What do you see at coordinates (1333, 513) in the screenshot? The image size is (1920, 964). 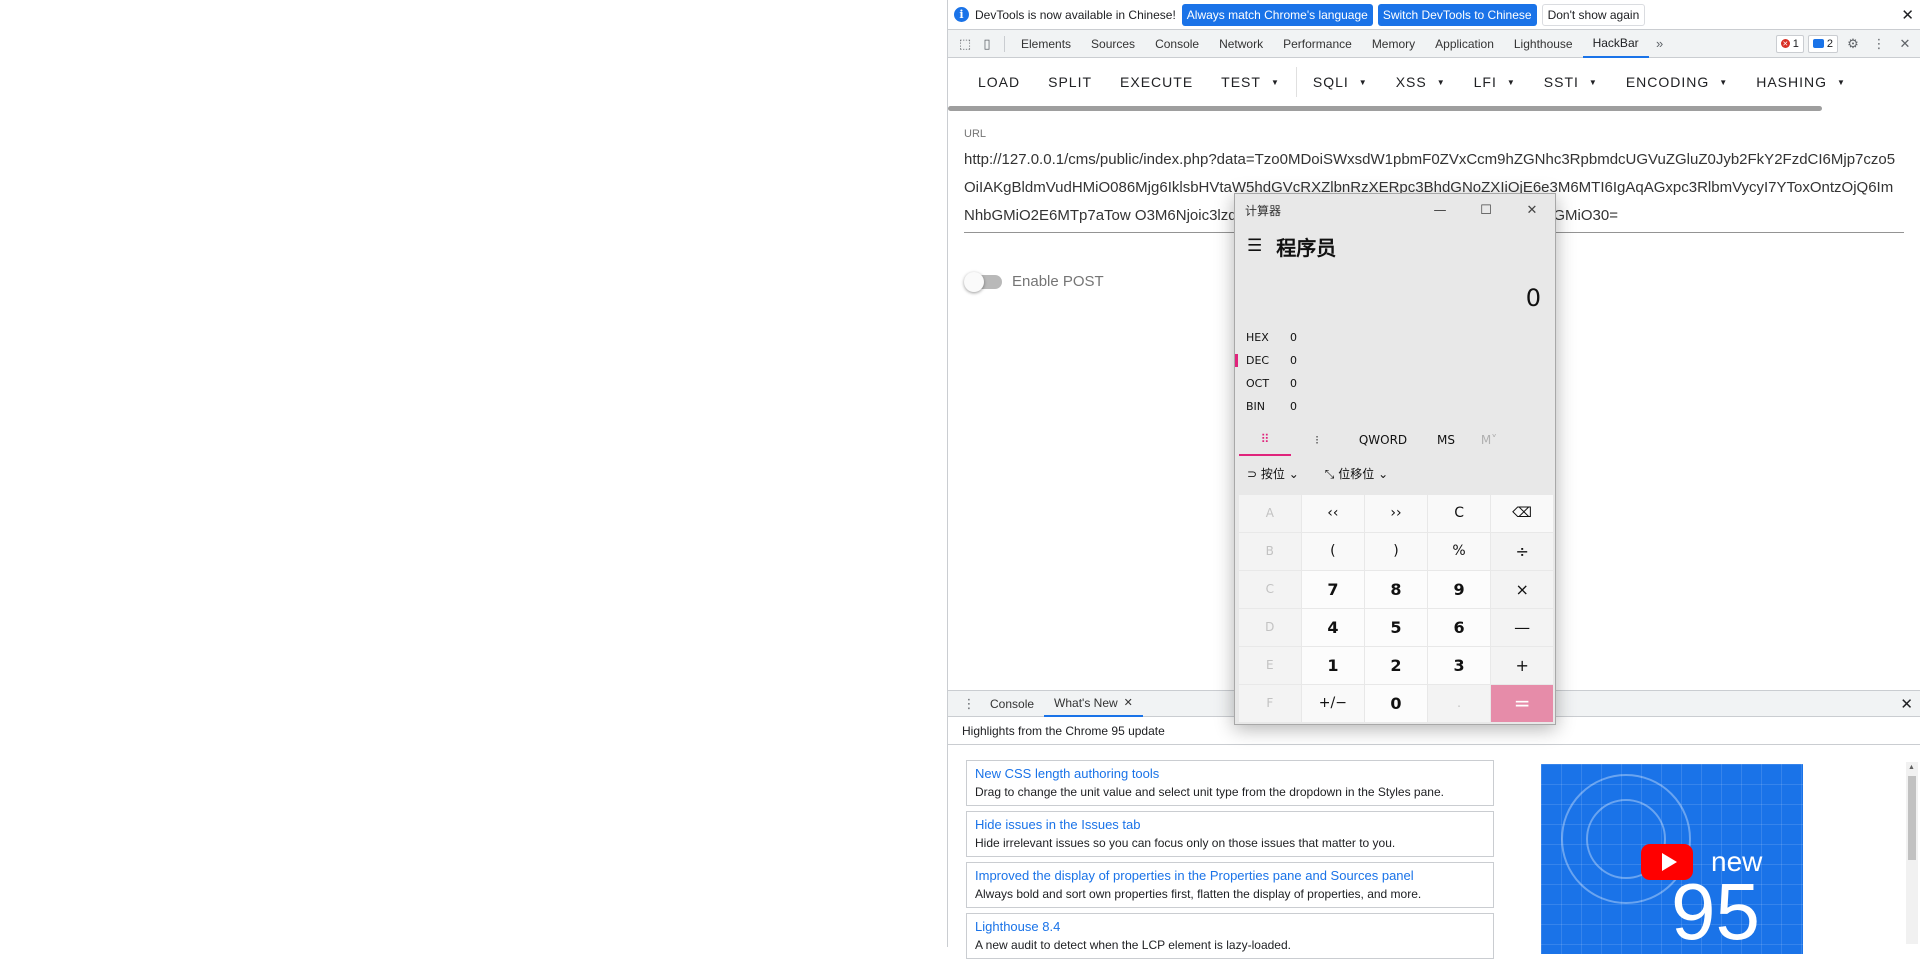 I see `key-shift-left: ‹‹` at bounding box center [1333, 513].